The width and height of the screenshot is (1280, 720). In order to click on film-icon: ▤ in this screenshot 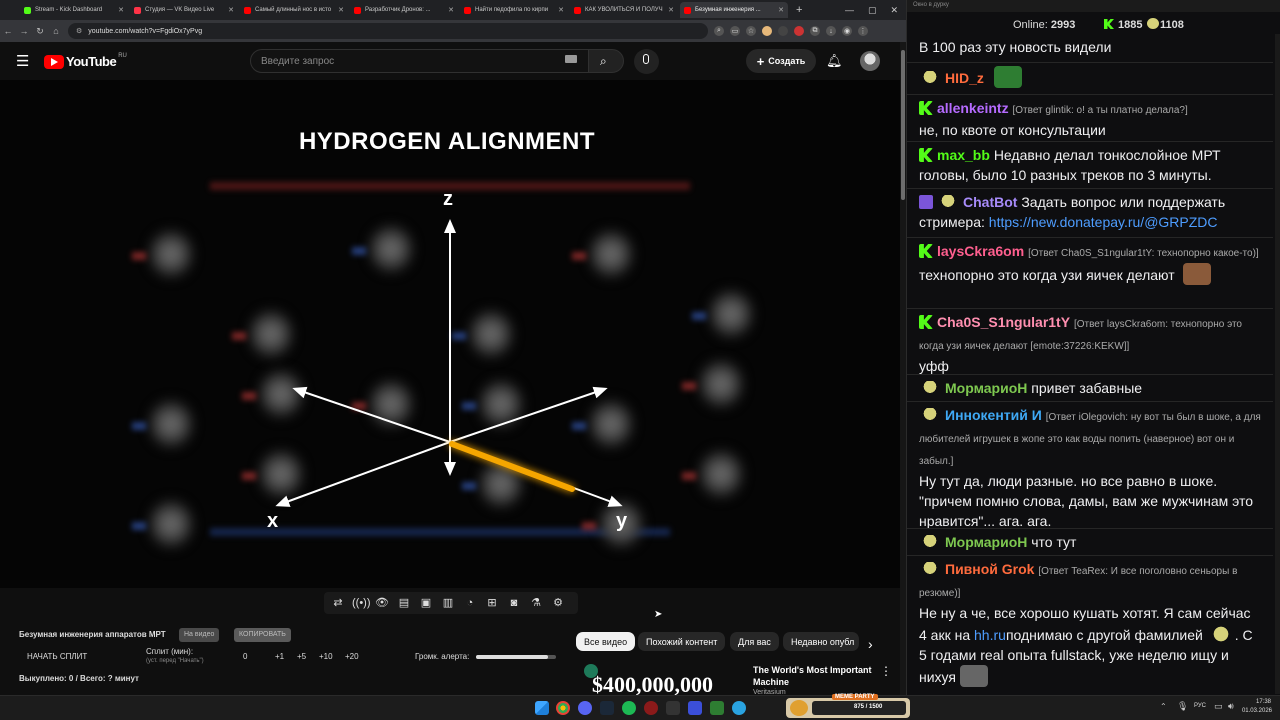, I will do `click(404, 603)`.